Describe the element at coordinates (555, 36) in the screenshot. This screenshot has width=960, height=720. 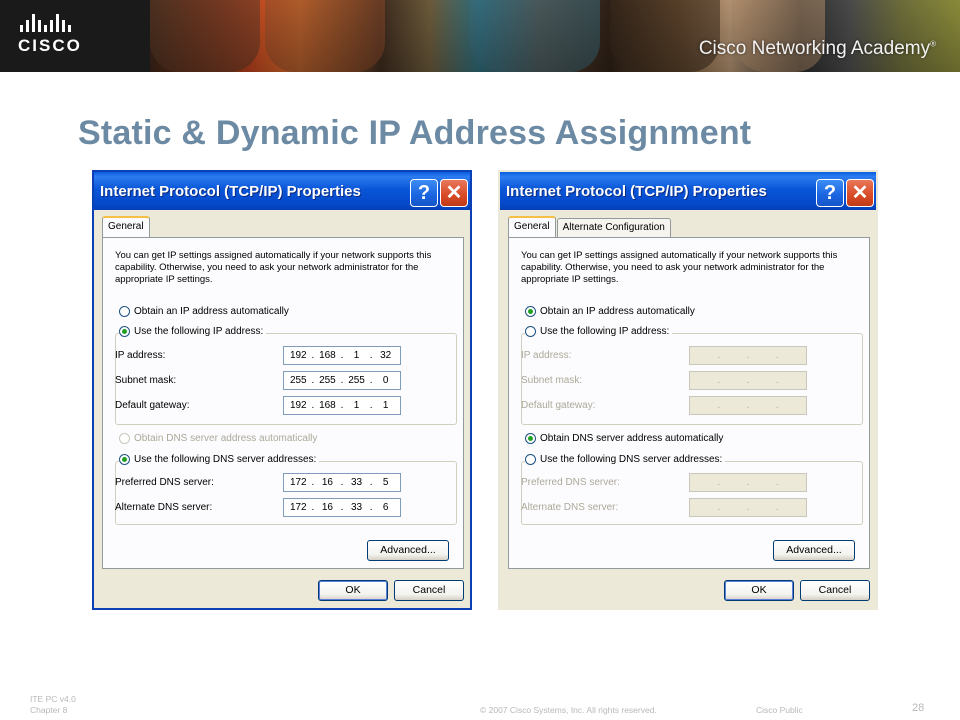
I see `banner-shade` at that location.